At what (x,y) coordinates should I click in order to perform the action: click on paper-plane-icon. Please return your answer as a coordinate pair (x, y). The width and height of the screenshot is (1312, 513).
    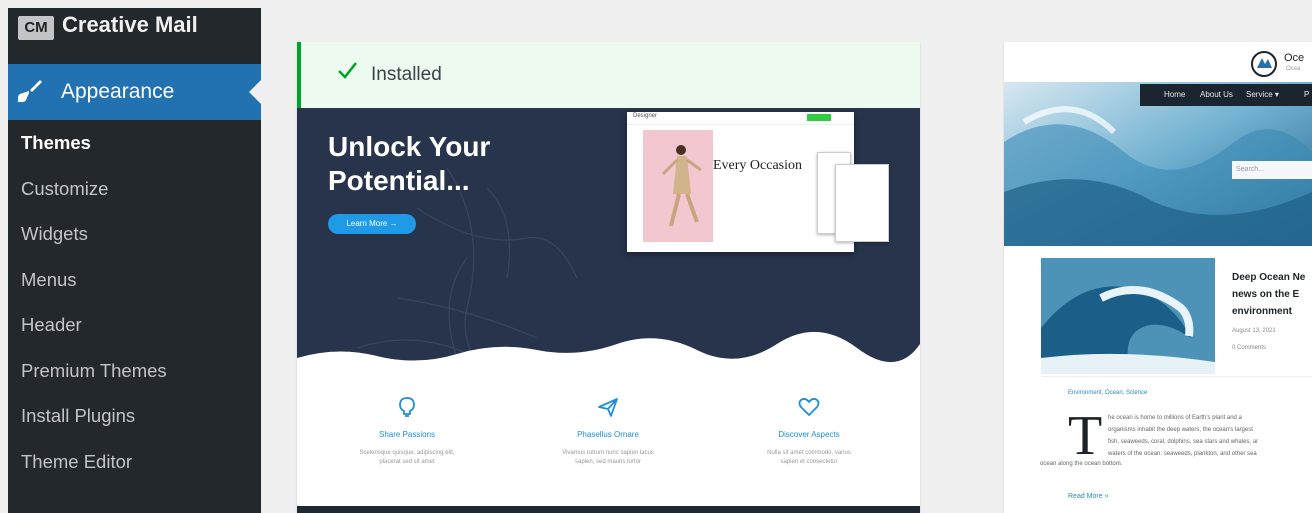
    Looking at the image, I should click on (608, 407).